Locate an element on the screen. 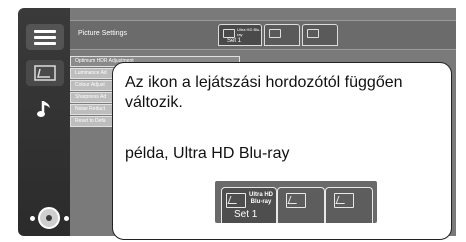  callout-example: példa, Ultra HD Blu-ray is located at coordinates (207, 153).